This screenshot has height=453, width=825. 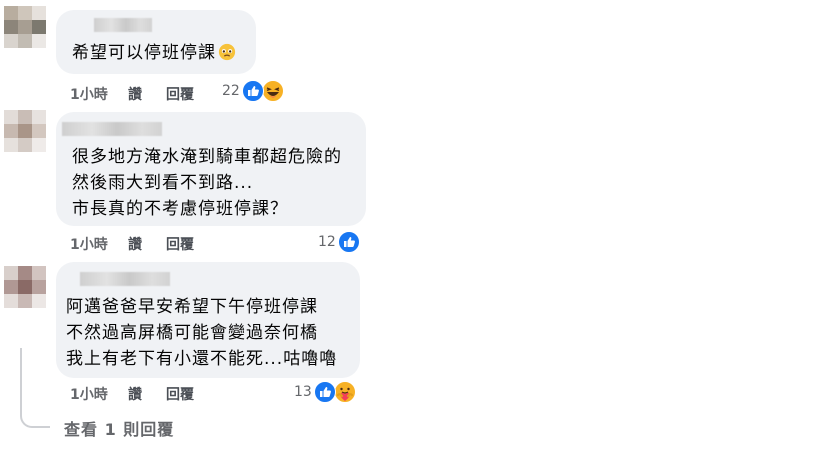 What do you see at coordinates (303, 392) in the screenshot?
I see `reaction-count: 13` at bounding box center [303, 392].